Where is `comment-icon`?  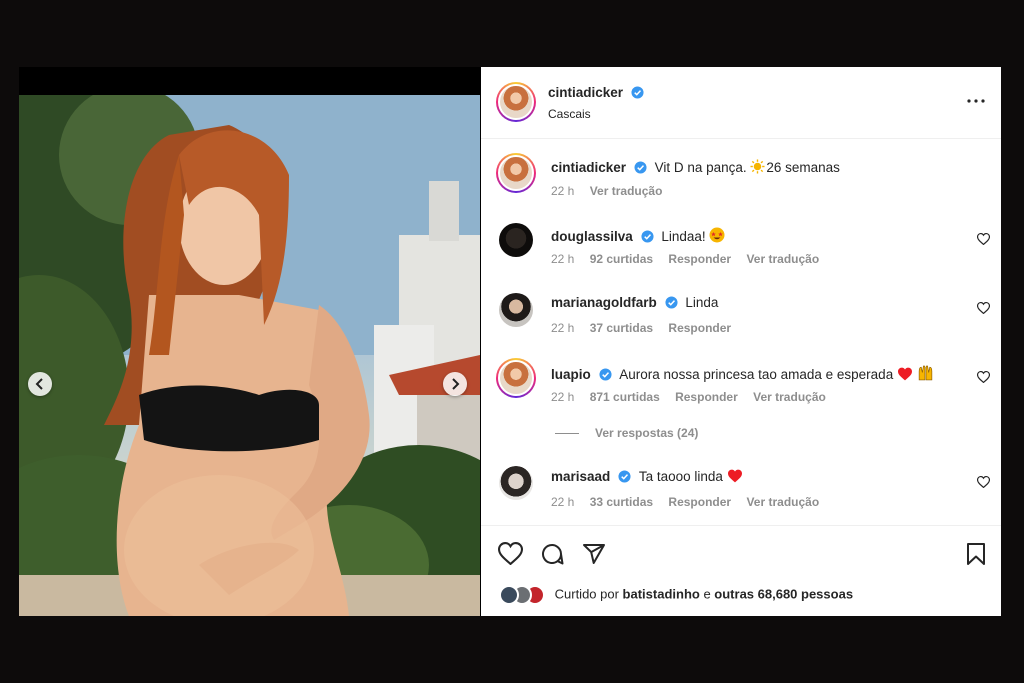 comment-icon is located at coordinates (552, 554).